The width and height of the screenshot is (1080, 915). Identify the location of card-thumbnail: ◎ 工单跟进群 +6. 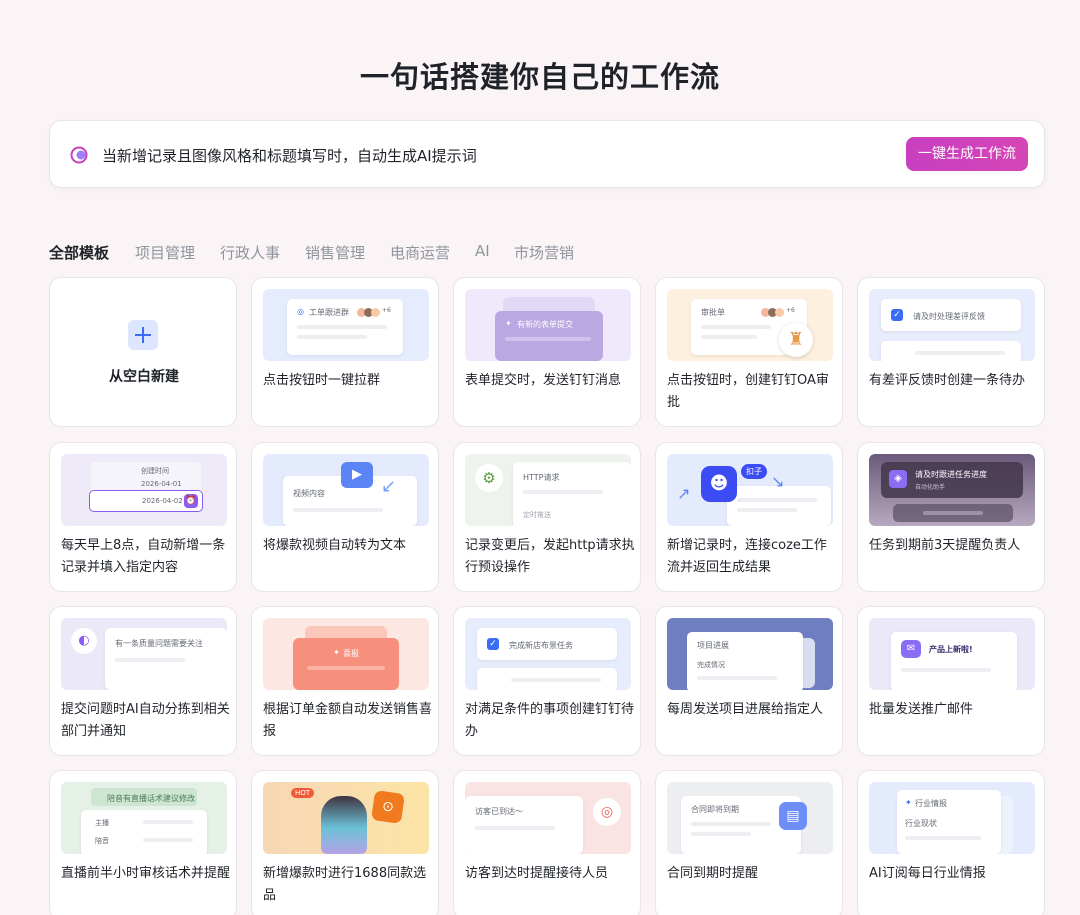
(346, 325).